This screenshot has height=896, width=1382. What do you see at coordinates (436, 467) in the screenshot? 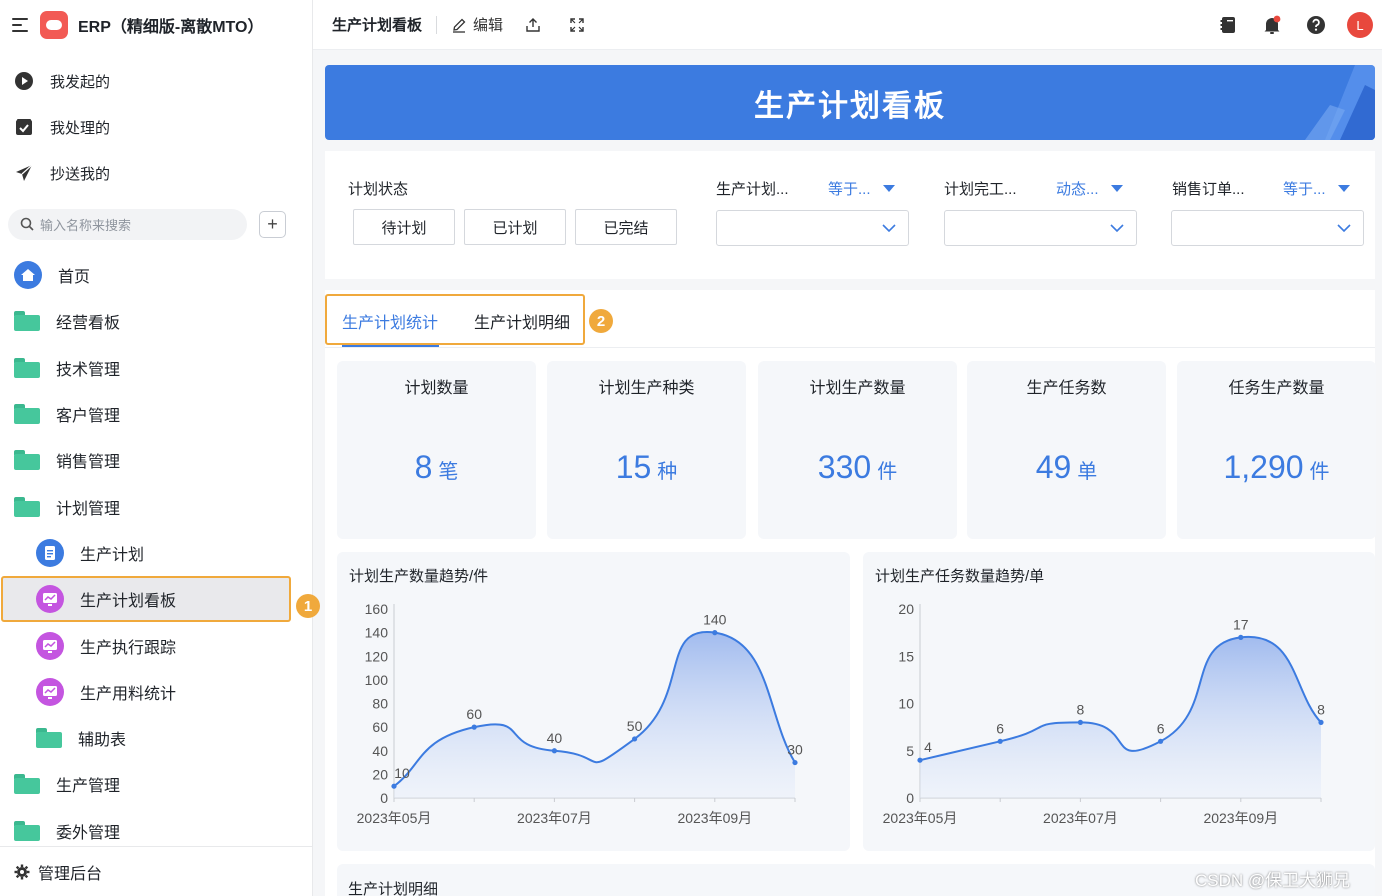
I see `kpi-value: 8笔` at bounding box center [436, 467].